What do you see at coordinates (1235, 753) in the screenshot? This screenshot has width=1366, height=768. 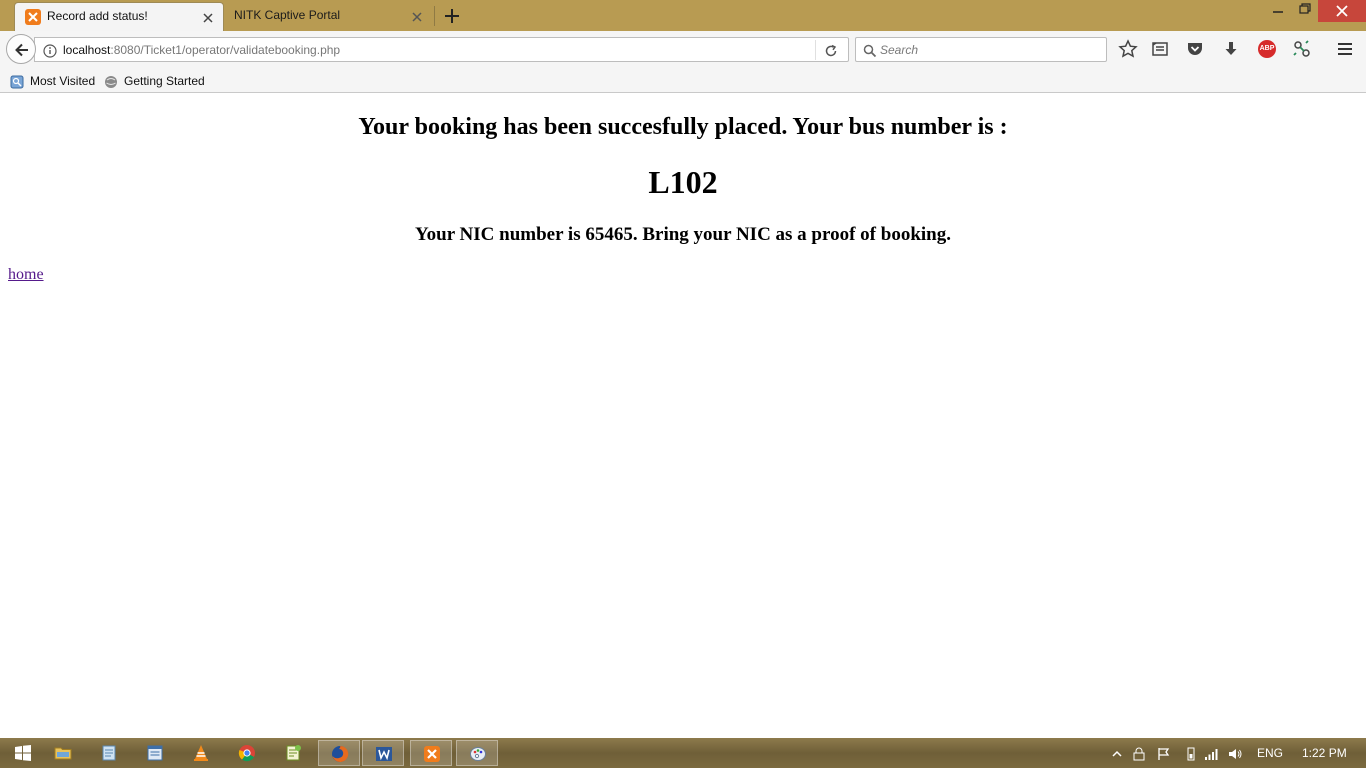 I see `volume-icon` at bounding box center [1235, 753].